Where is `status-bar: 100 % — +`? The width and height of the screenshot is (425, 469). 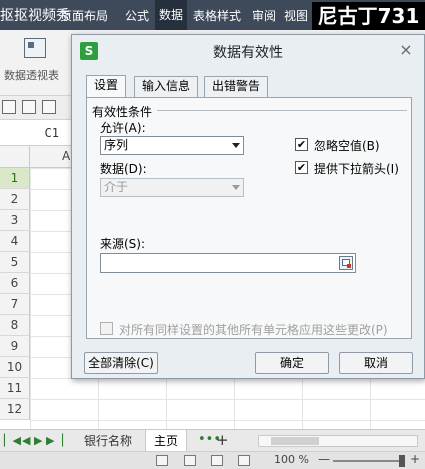 status-bar: 100 % — + is located at coordinates (212, 460).